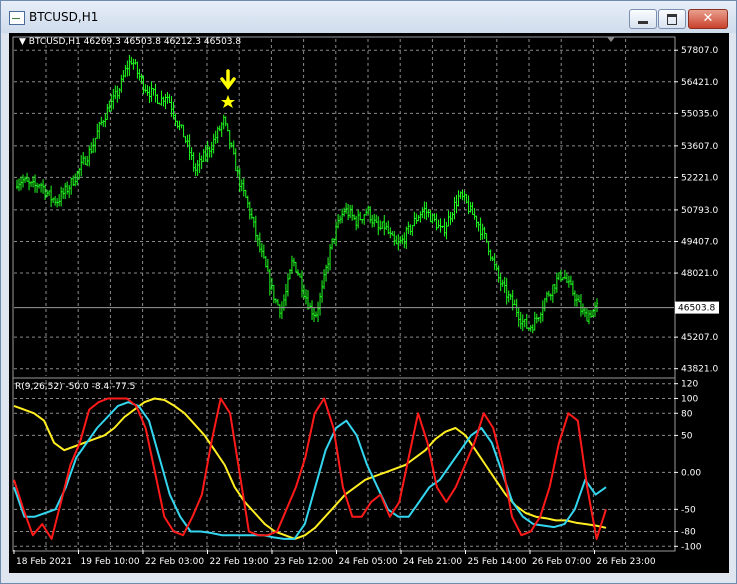  Describe the element at coordinates (688, 533) in the screenshot. I see `indicator-tick-label: -80` at that location.